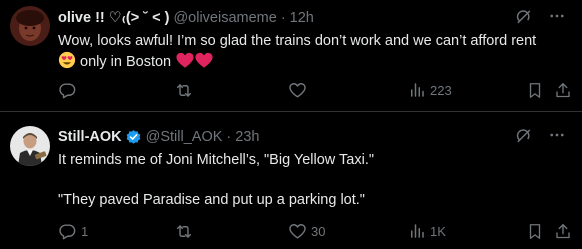 The width and height of the screenshot is (582, 249). Describe the element at coordinates (438, 231) in the screenshot. I see `views-count: 1K` at that location.